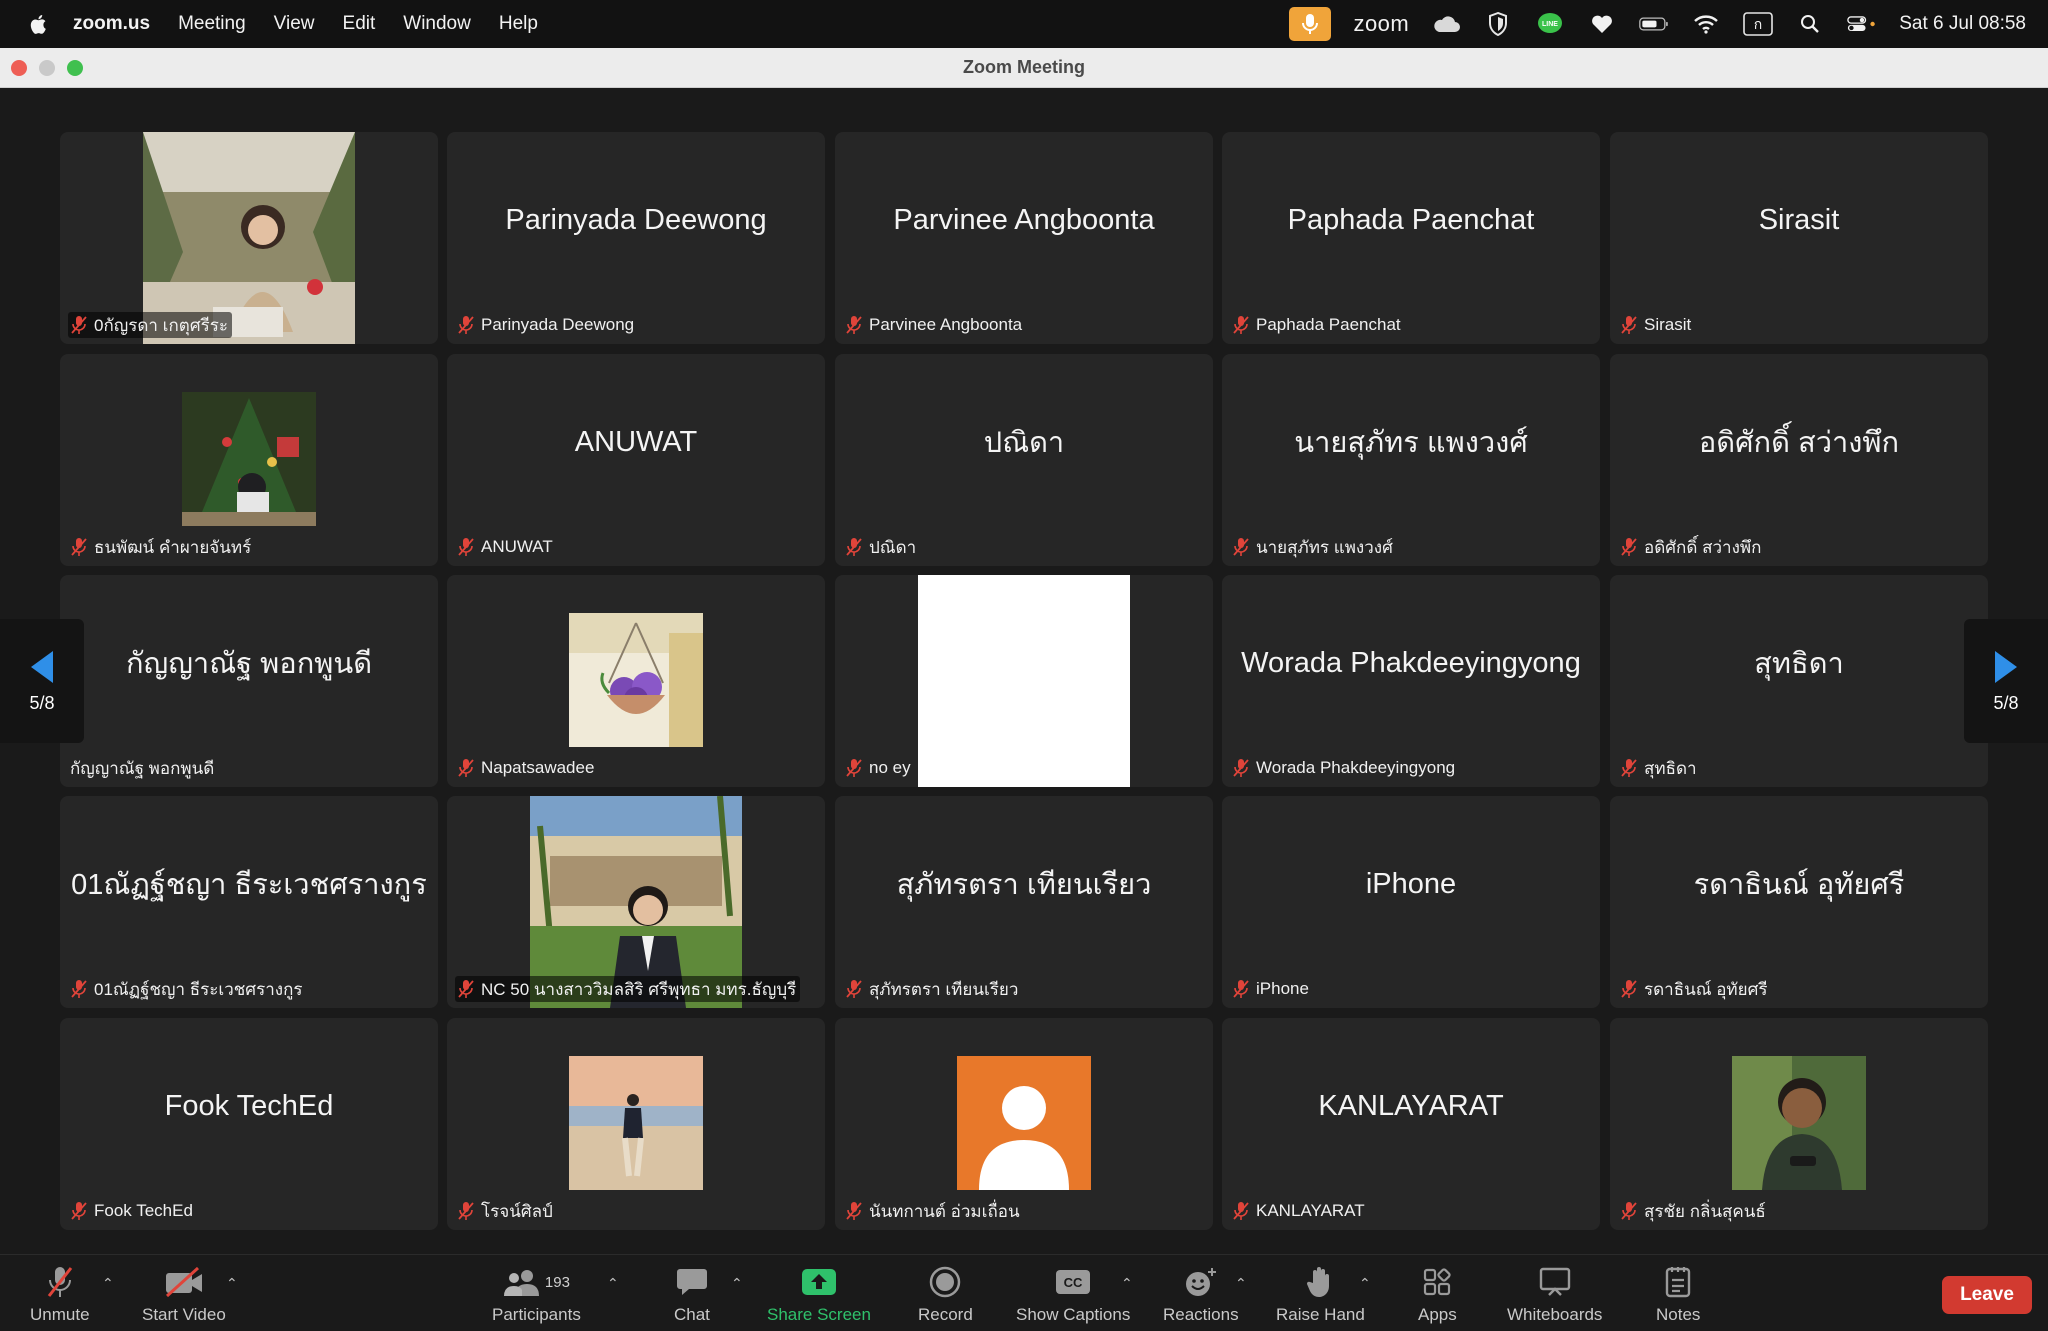 Image resolution: width=2048 pixels, height=1331 pixels. I want to click on participants-button: 193 Participants, so click(536, 1294).